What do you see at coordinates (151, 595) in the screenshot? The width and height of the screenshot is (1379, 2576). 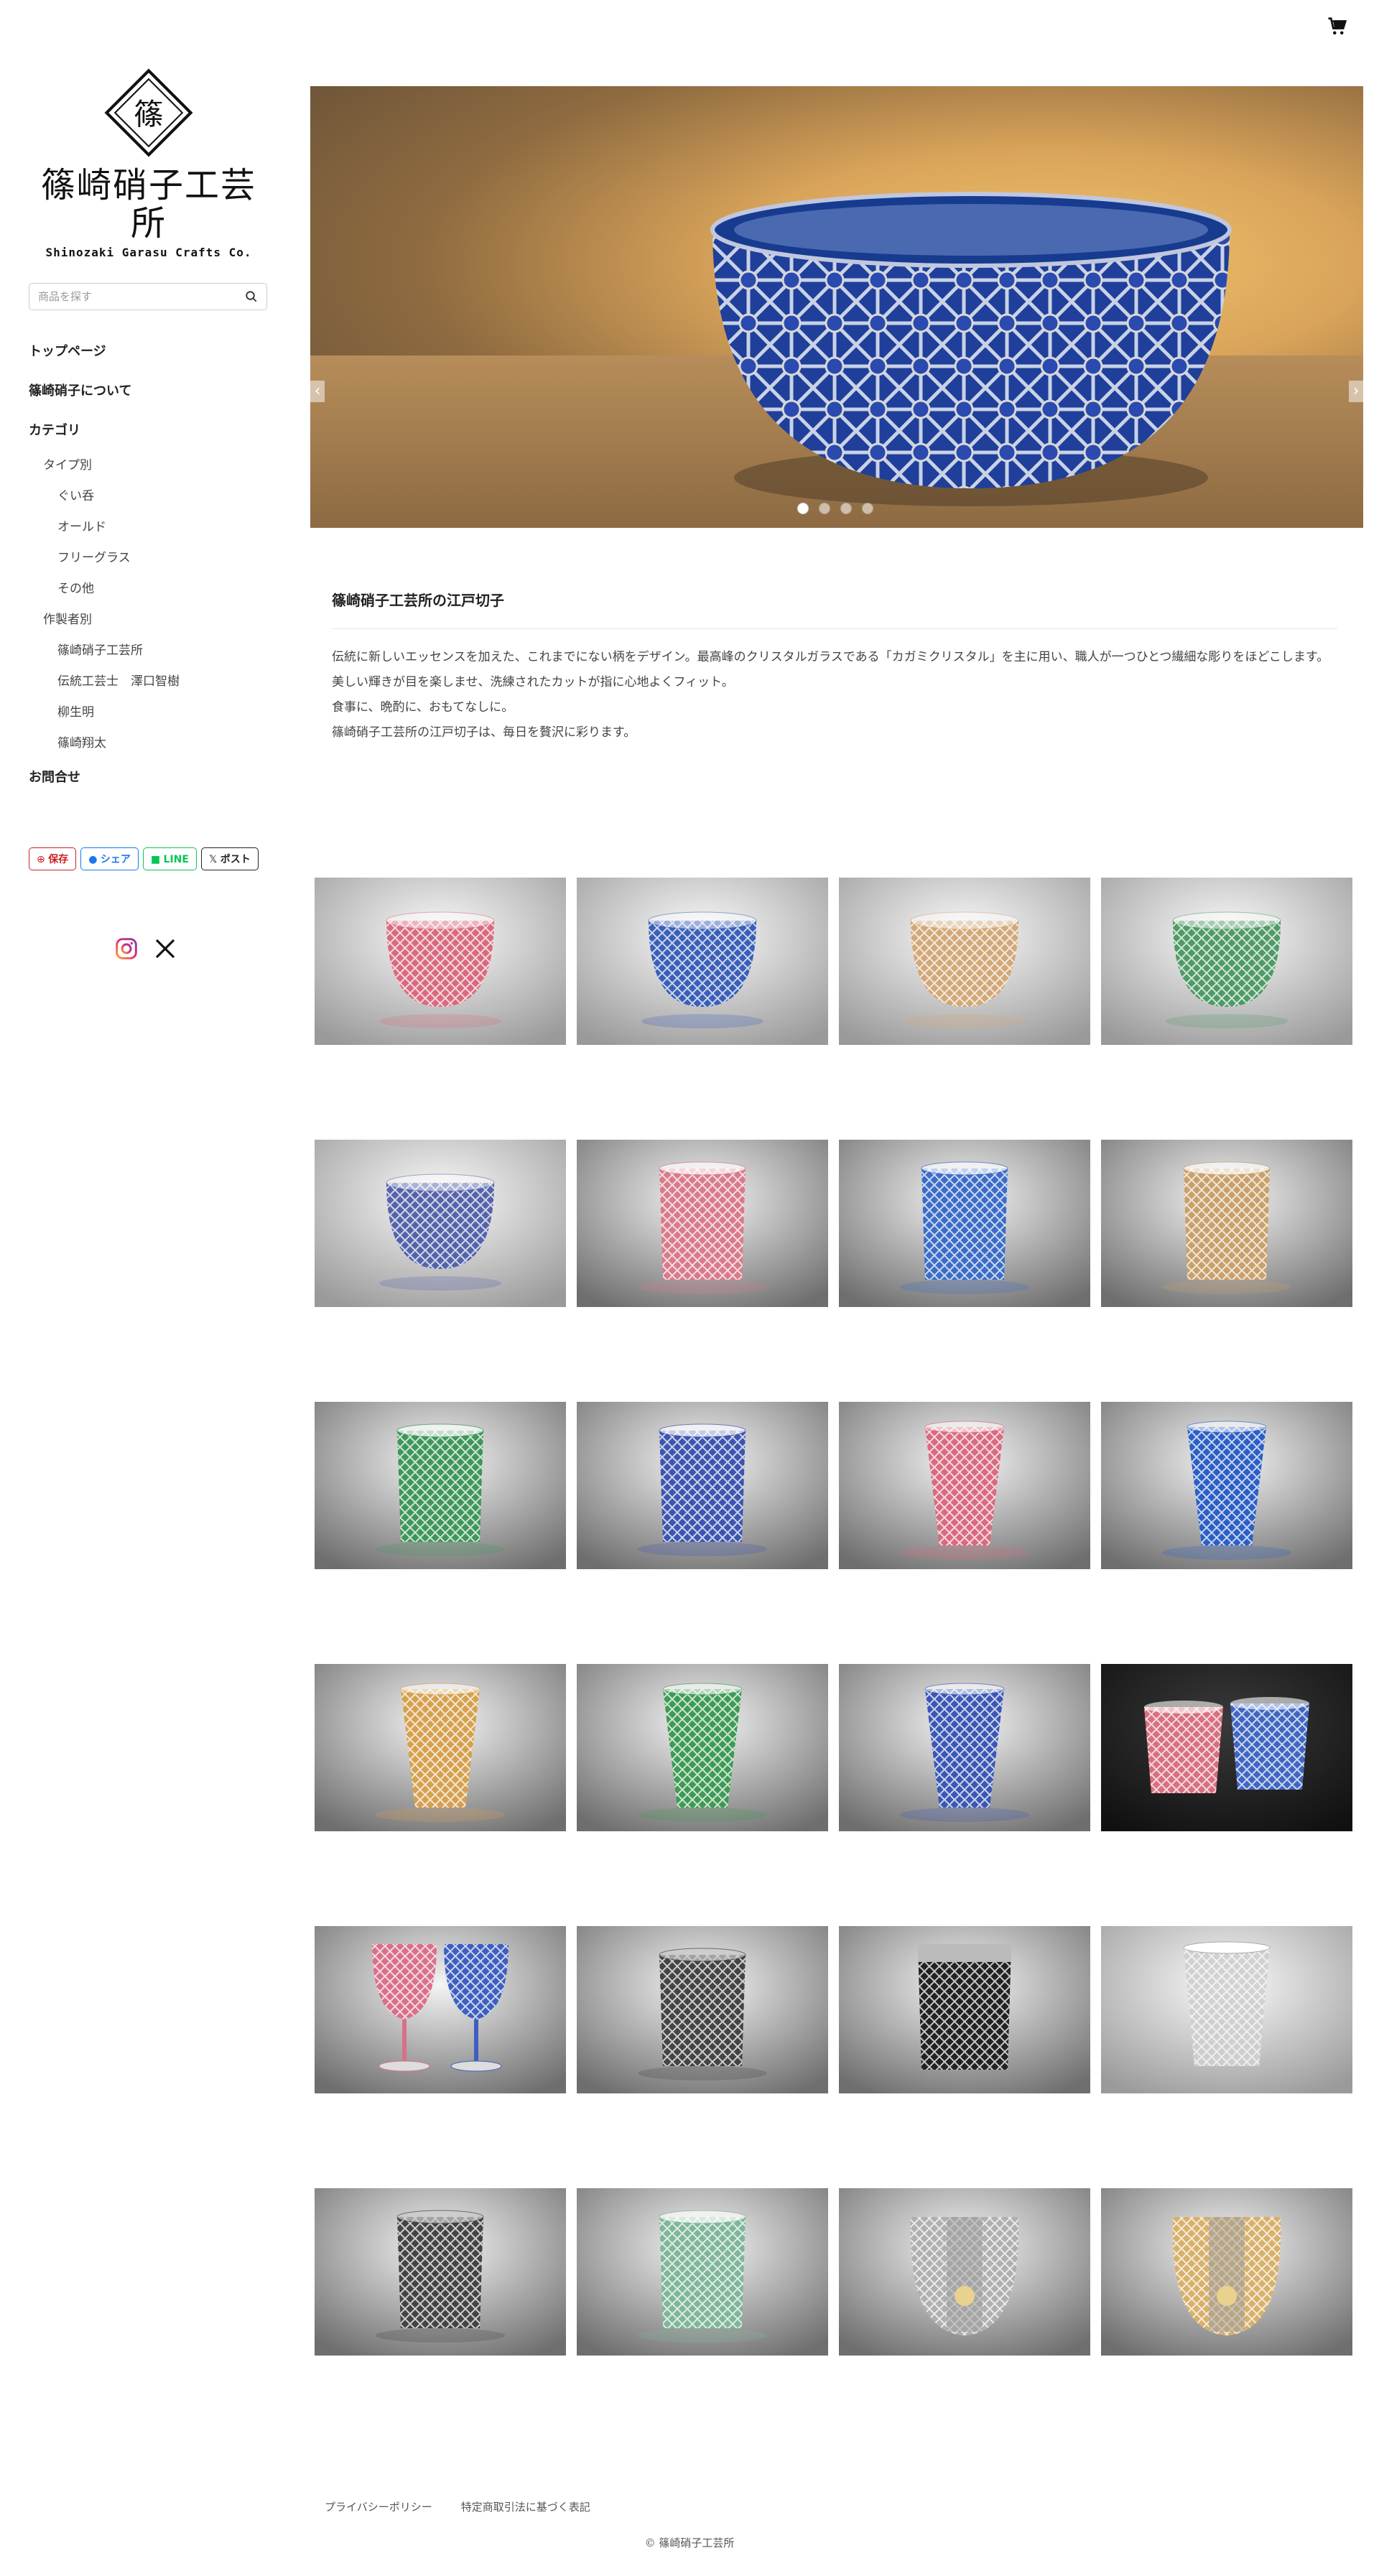 I see `nav-type-item: その他` at bounding box center [151, 595].